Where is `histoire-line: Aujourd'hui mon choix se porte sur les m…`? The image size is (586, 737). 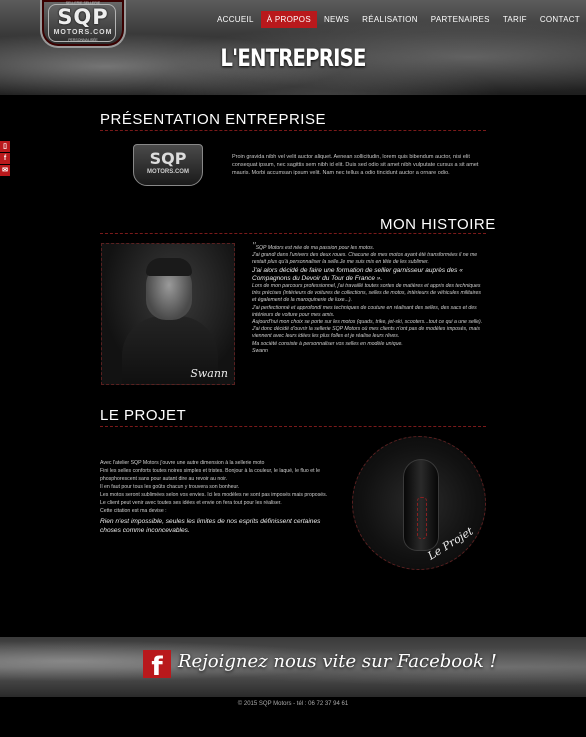
histoire-line: Aujourd'hui mon choix se porte sur les m… is located at coordinates (367, 322).